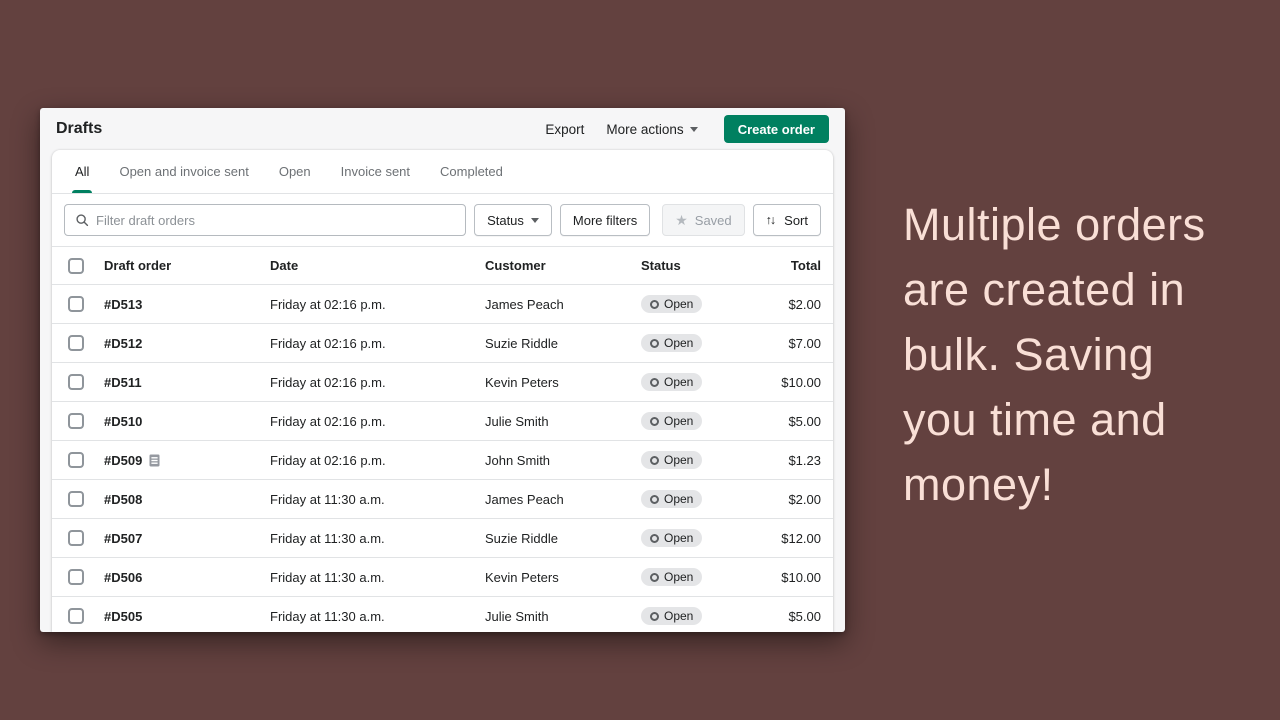 The height and width of the screenshot is (720, 1280). I want to click on order-total: $10.00, so click(801, 577).